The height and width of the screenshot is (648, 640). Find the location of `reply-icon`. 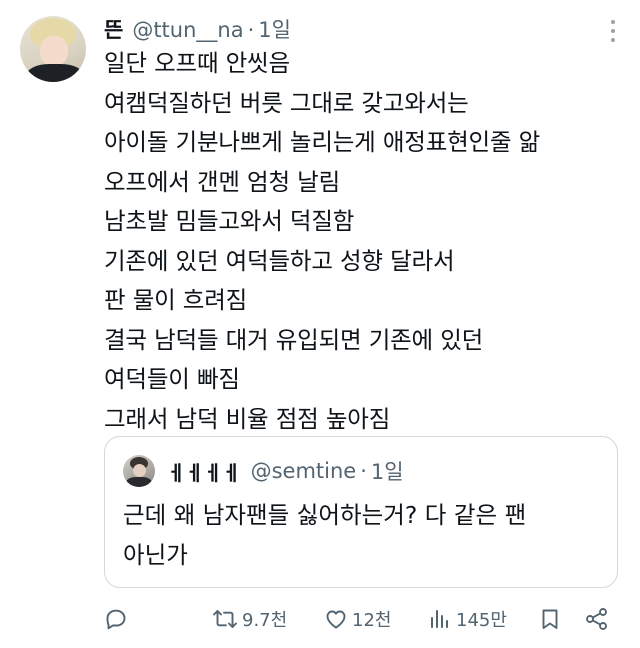

reply-icon is located at coordinates (116, 619).